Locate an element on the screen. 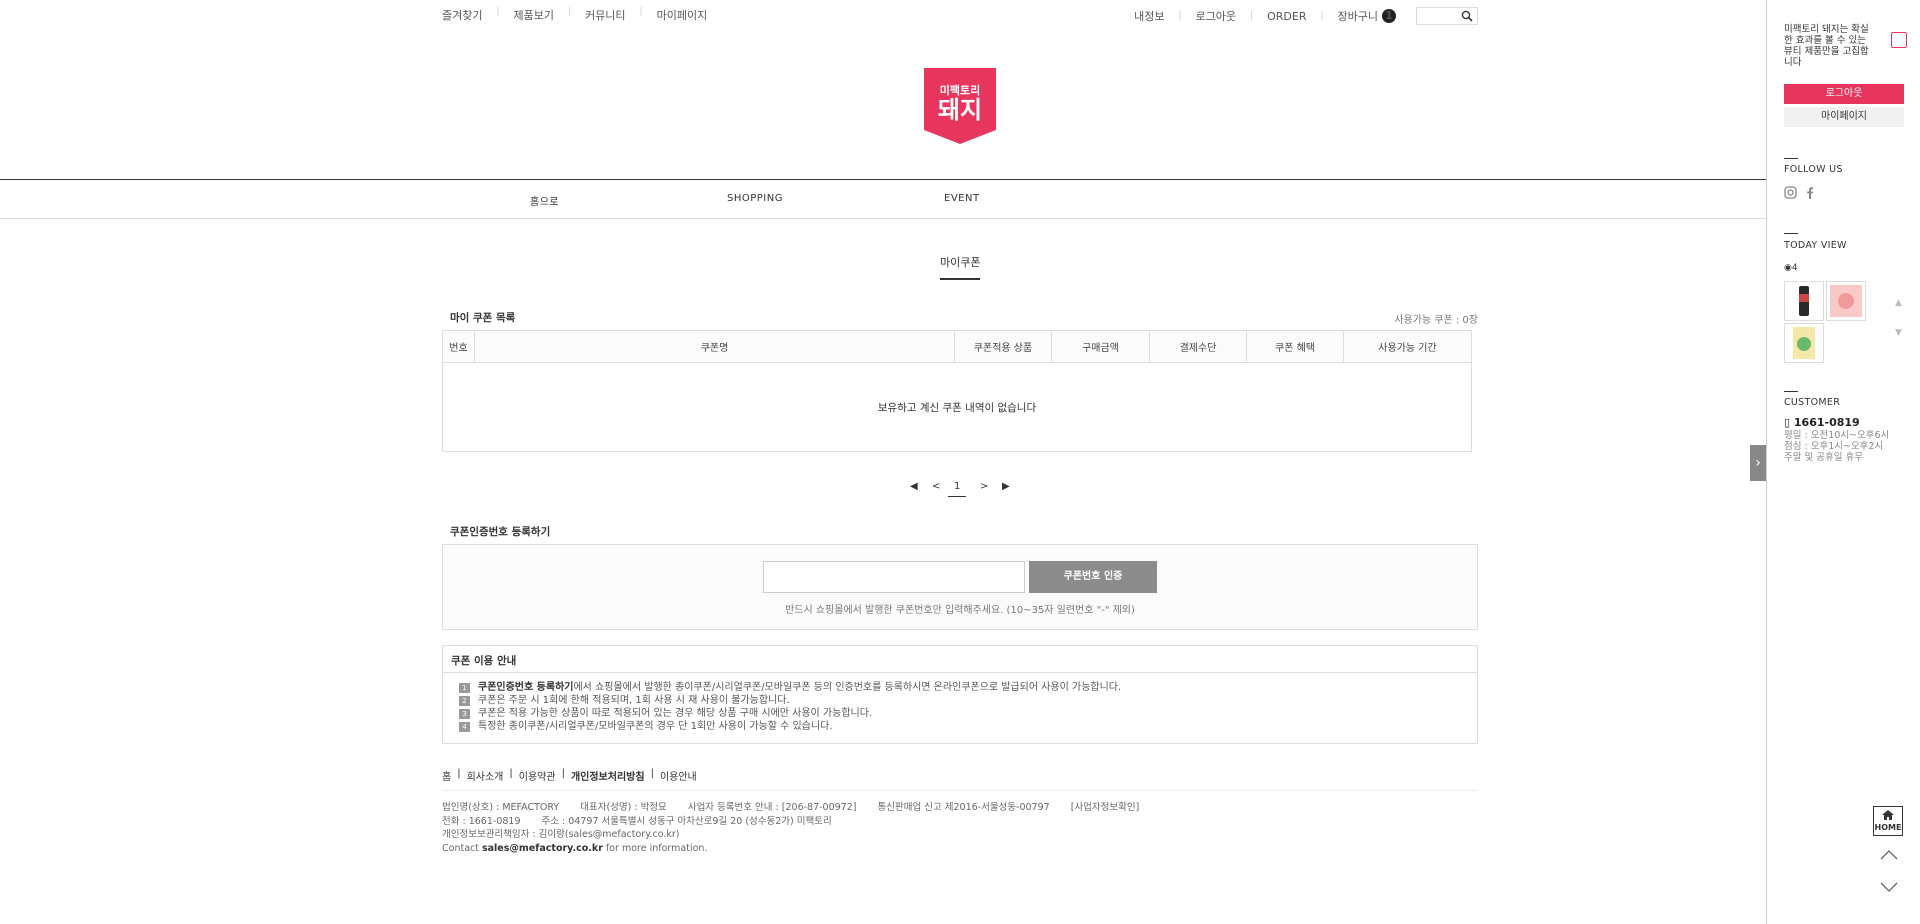 The image size is (1920, 924). util-cart-link: 장바구니 is located at coordinates (1358, 16).